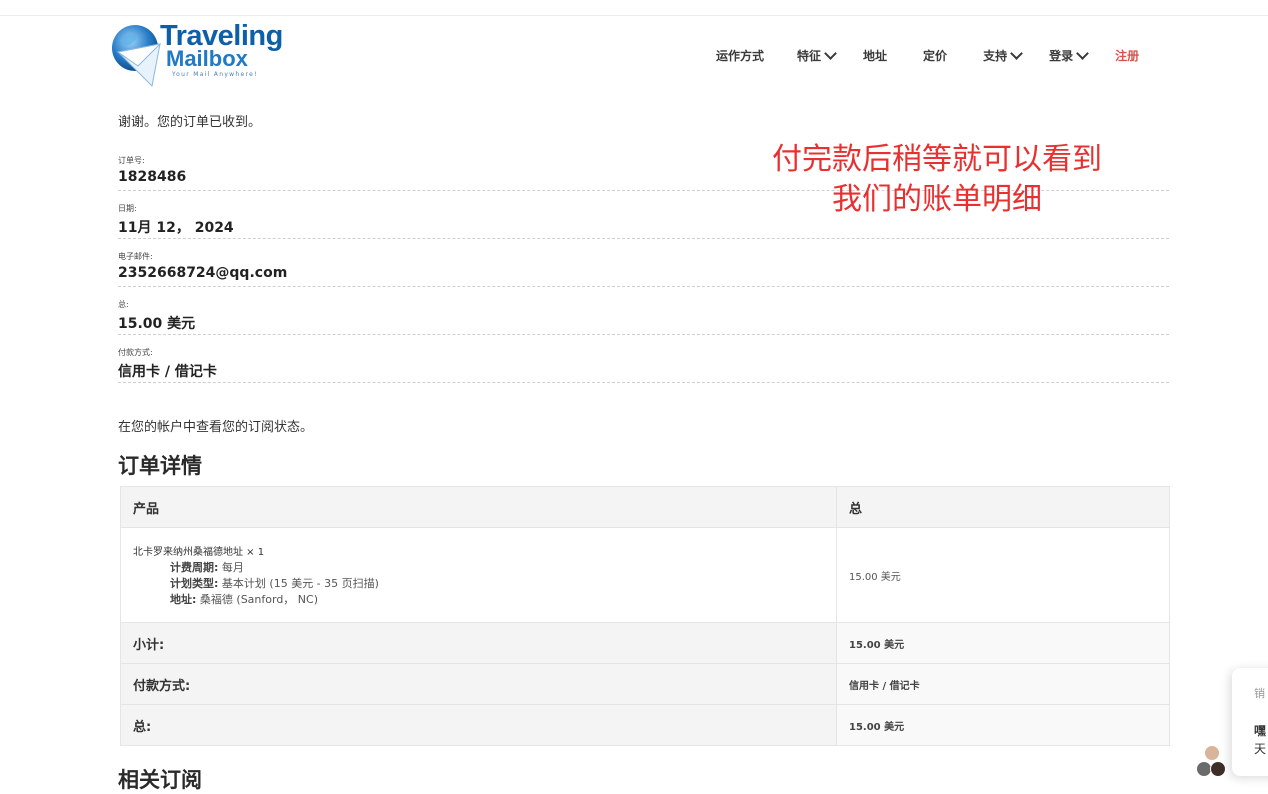 Image resolution: width=1268 pixels, height=794 pixels. What do you see at coordinates (937, 199) in the screenshot?
I see `annotation-line-2: 我们的账单明细` at bounding box center [937, 199].